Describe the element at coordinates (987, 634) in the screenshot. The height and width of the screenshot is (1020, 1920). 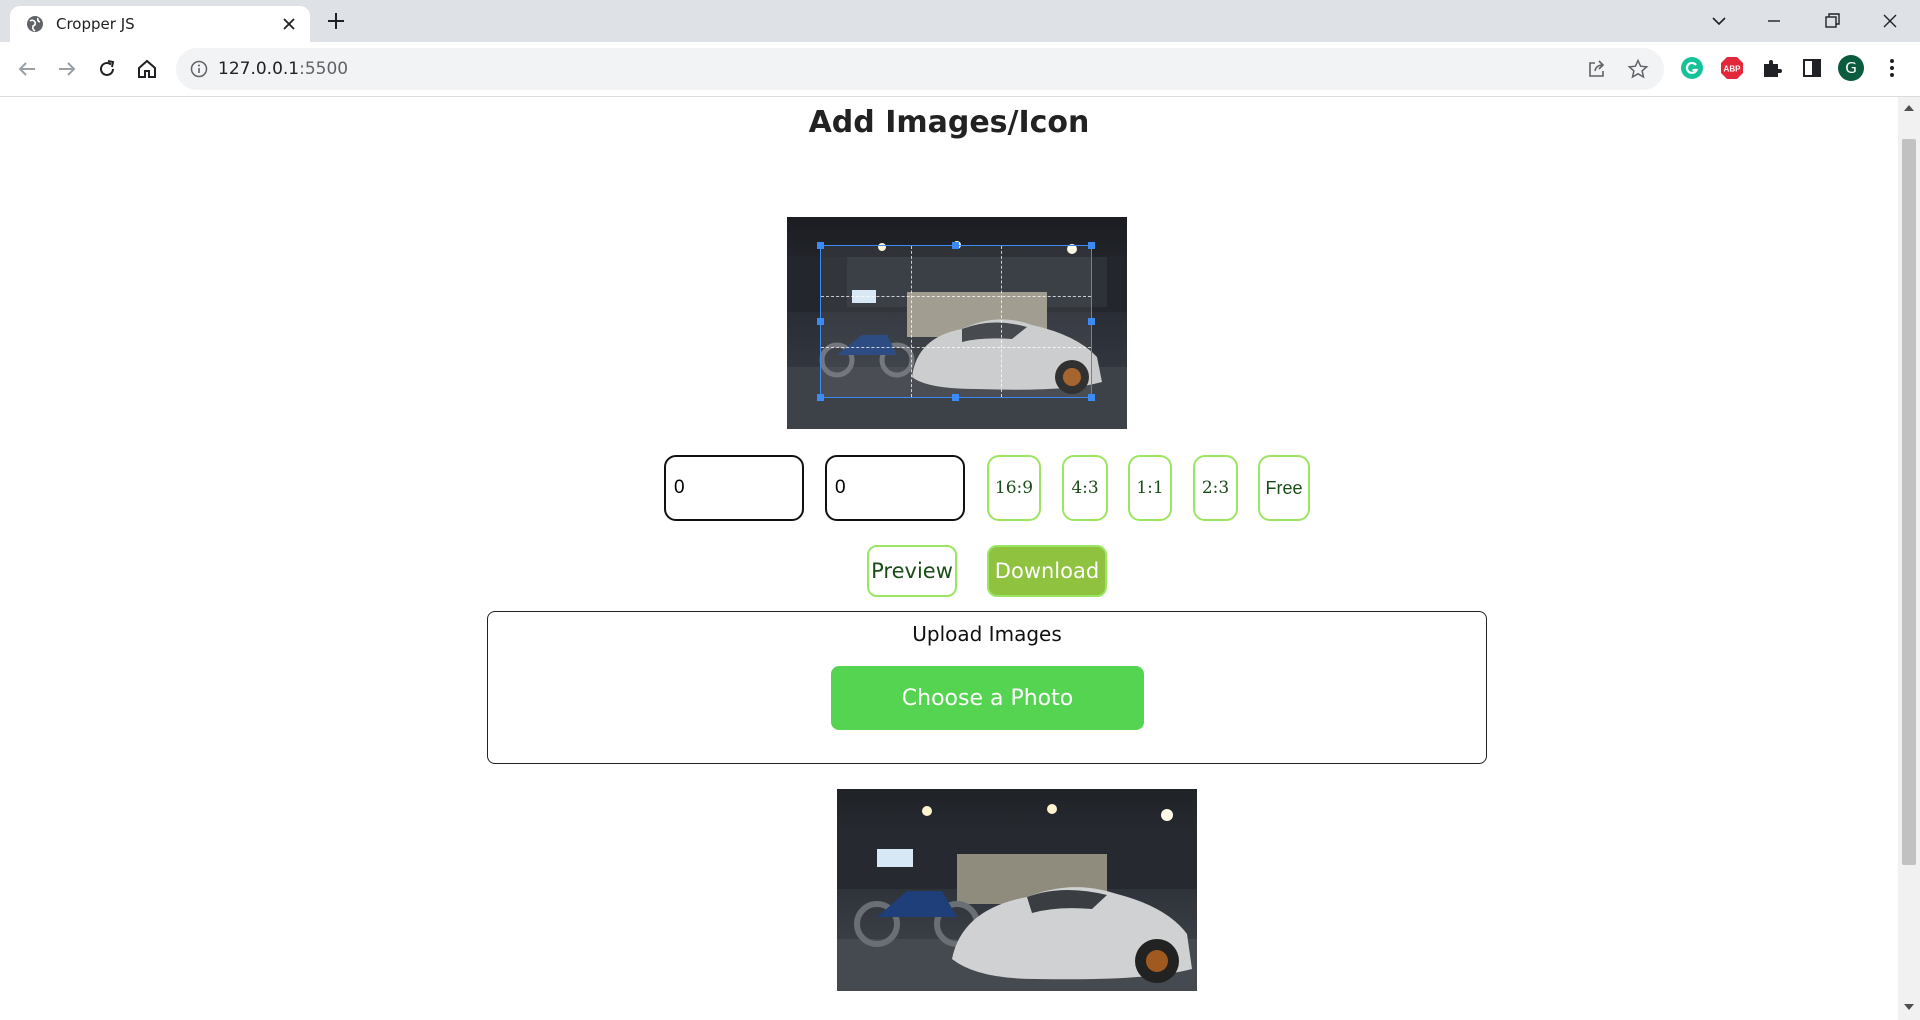
I see `upload-label: Upload Images` at that location.